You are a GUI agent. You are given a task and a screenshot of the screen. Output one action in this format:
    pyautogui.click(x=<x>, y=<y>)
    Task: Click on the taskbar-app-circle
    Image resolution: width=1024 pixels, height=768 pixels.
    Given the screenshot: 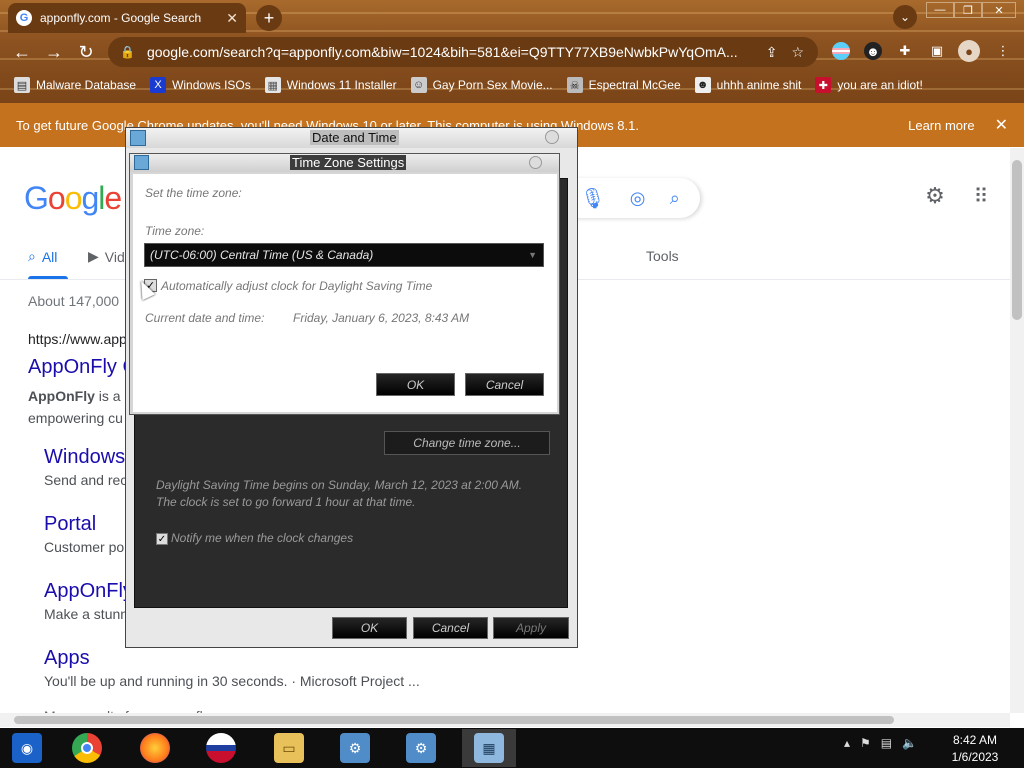 What is the action you would take?
    pyautogui.click(x=221, y=748)
    